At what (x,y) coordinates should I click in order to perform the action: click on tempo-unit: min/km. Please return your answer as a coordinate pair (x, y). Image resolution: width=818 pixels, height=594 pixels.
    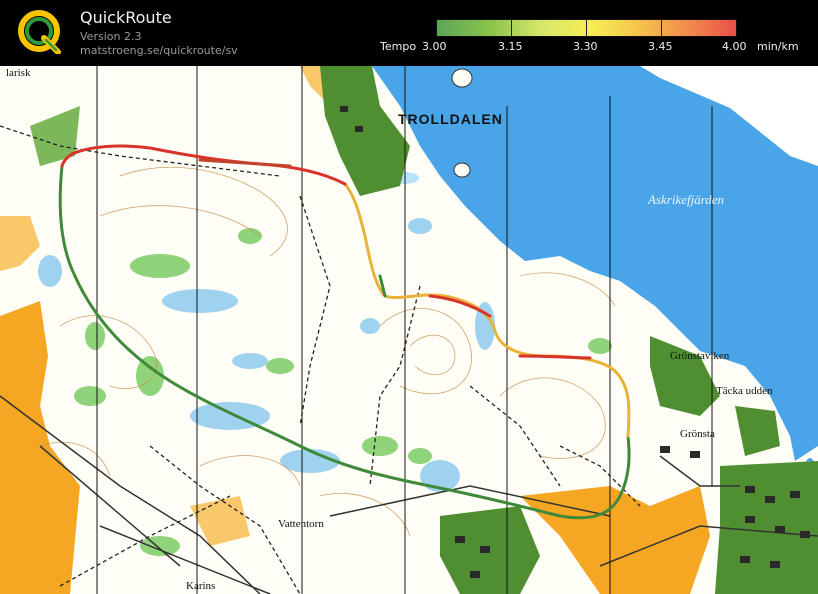
    Looking at the image, I should click on (778, 46).